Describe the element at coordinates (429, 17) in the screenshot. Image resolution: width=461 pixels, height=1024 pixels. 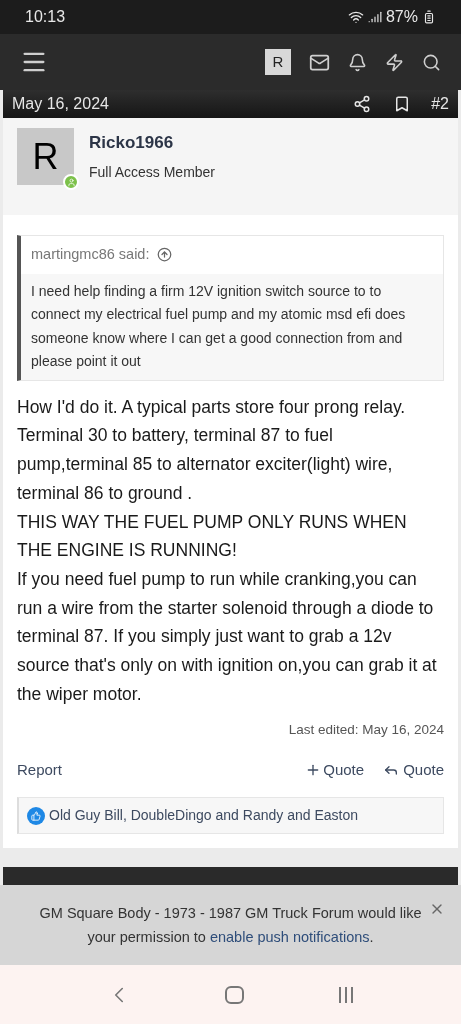
I see `battery-icon` at that location.